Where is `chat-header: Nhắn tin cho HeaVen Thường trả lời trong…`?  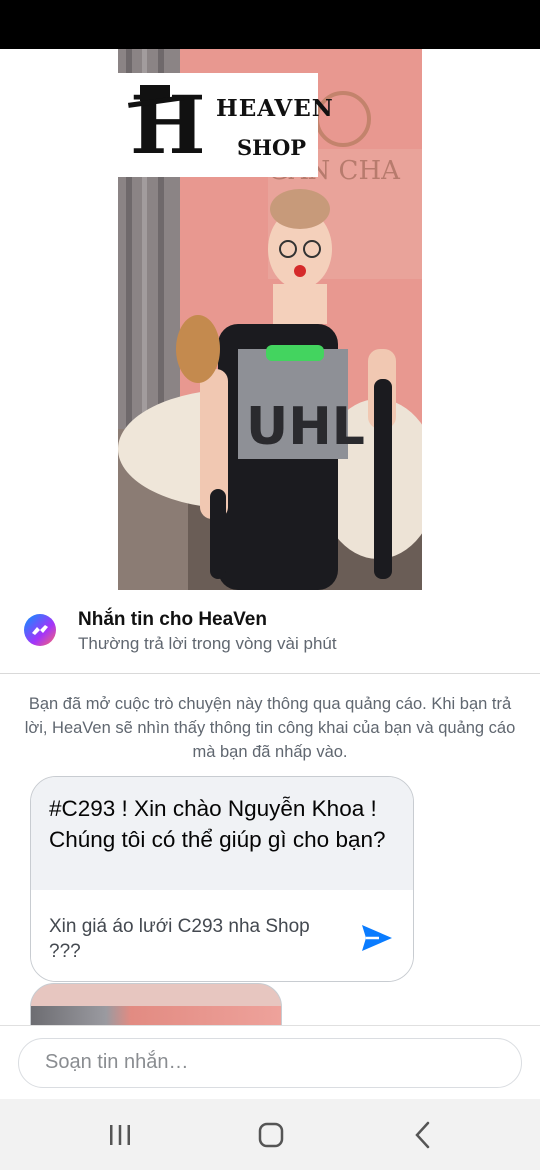
chat-header: Nhắn tin cho HeaVen Thường trả lời trong… is located at coordinates (270, 632).